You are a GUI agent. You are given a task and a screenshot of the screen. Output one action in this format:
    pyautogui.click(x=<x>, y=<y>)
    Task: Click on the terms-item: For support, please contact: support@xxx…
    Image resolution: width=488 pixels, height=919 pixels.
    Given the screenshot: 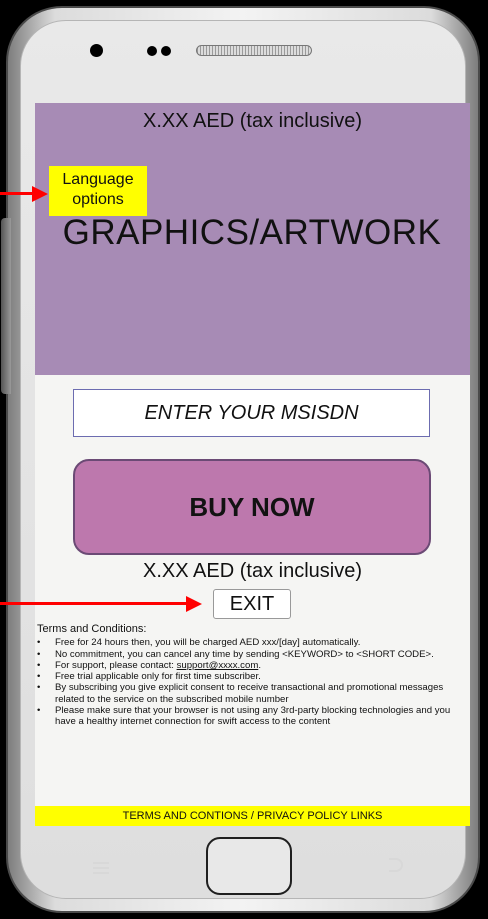 What is the action you would take?
    pyautogui.click(x=252, y=665)
    